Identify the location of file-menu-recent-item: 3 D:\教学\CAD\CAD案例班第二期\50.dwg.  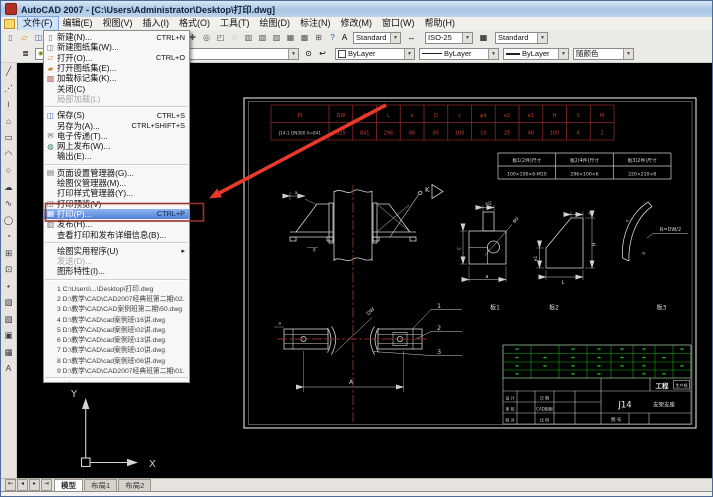
(116, 308).